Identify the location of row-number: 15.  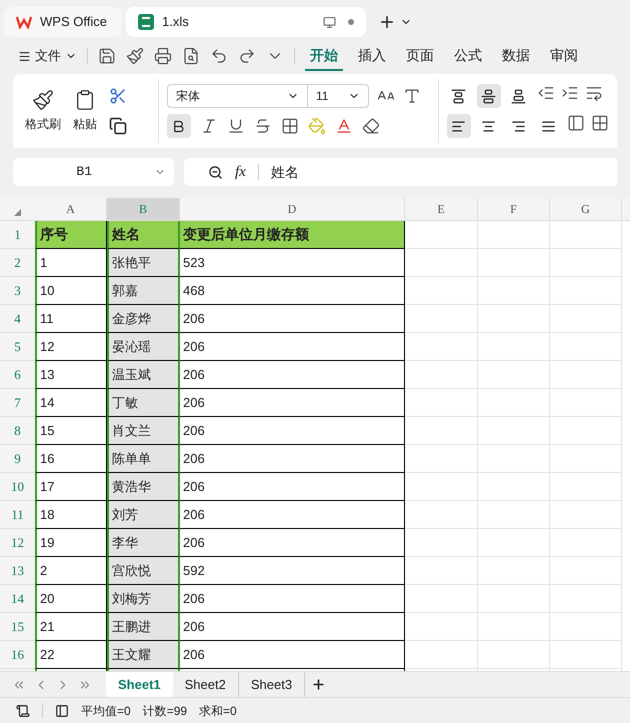
(17, 627).